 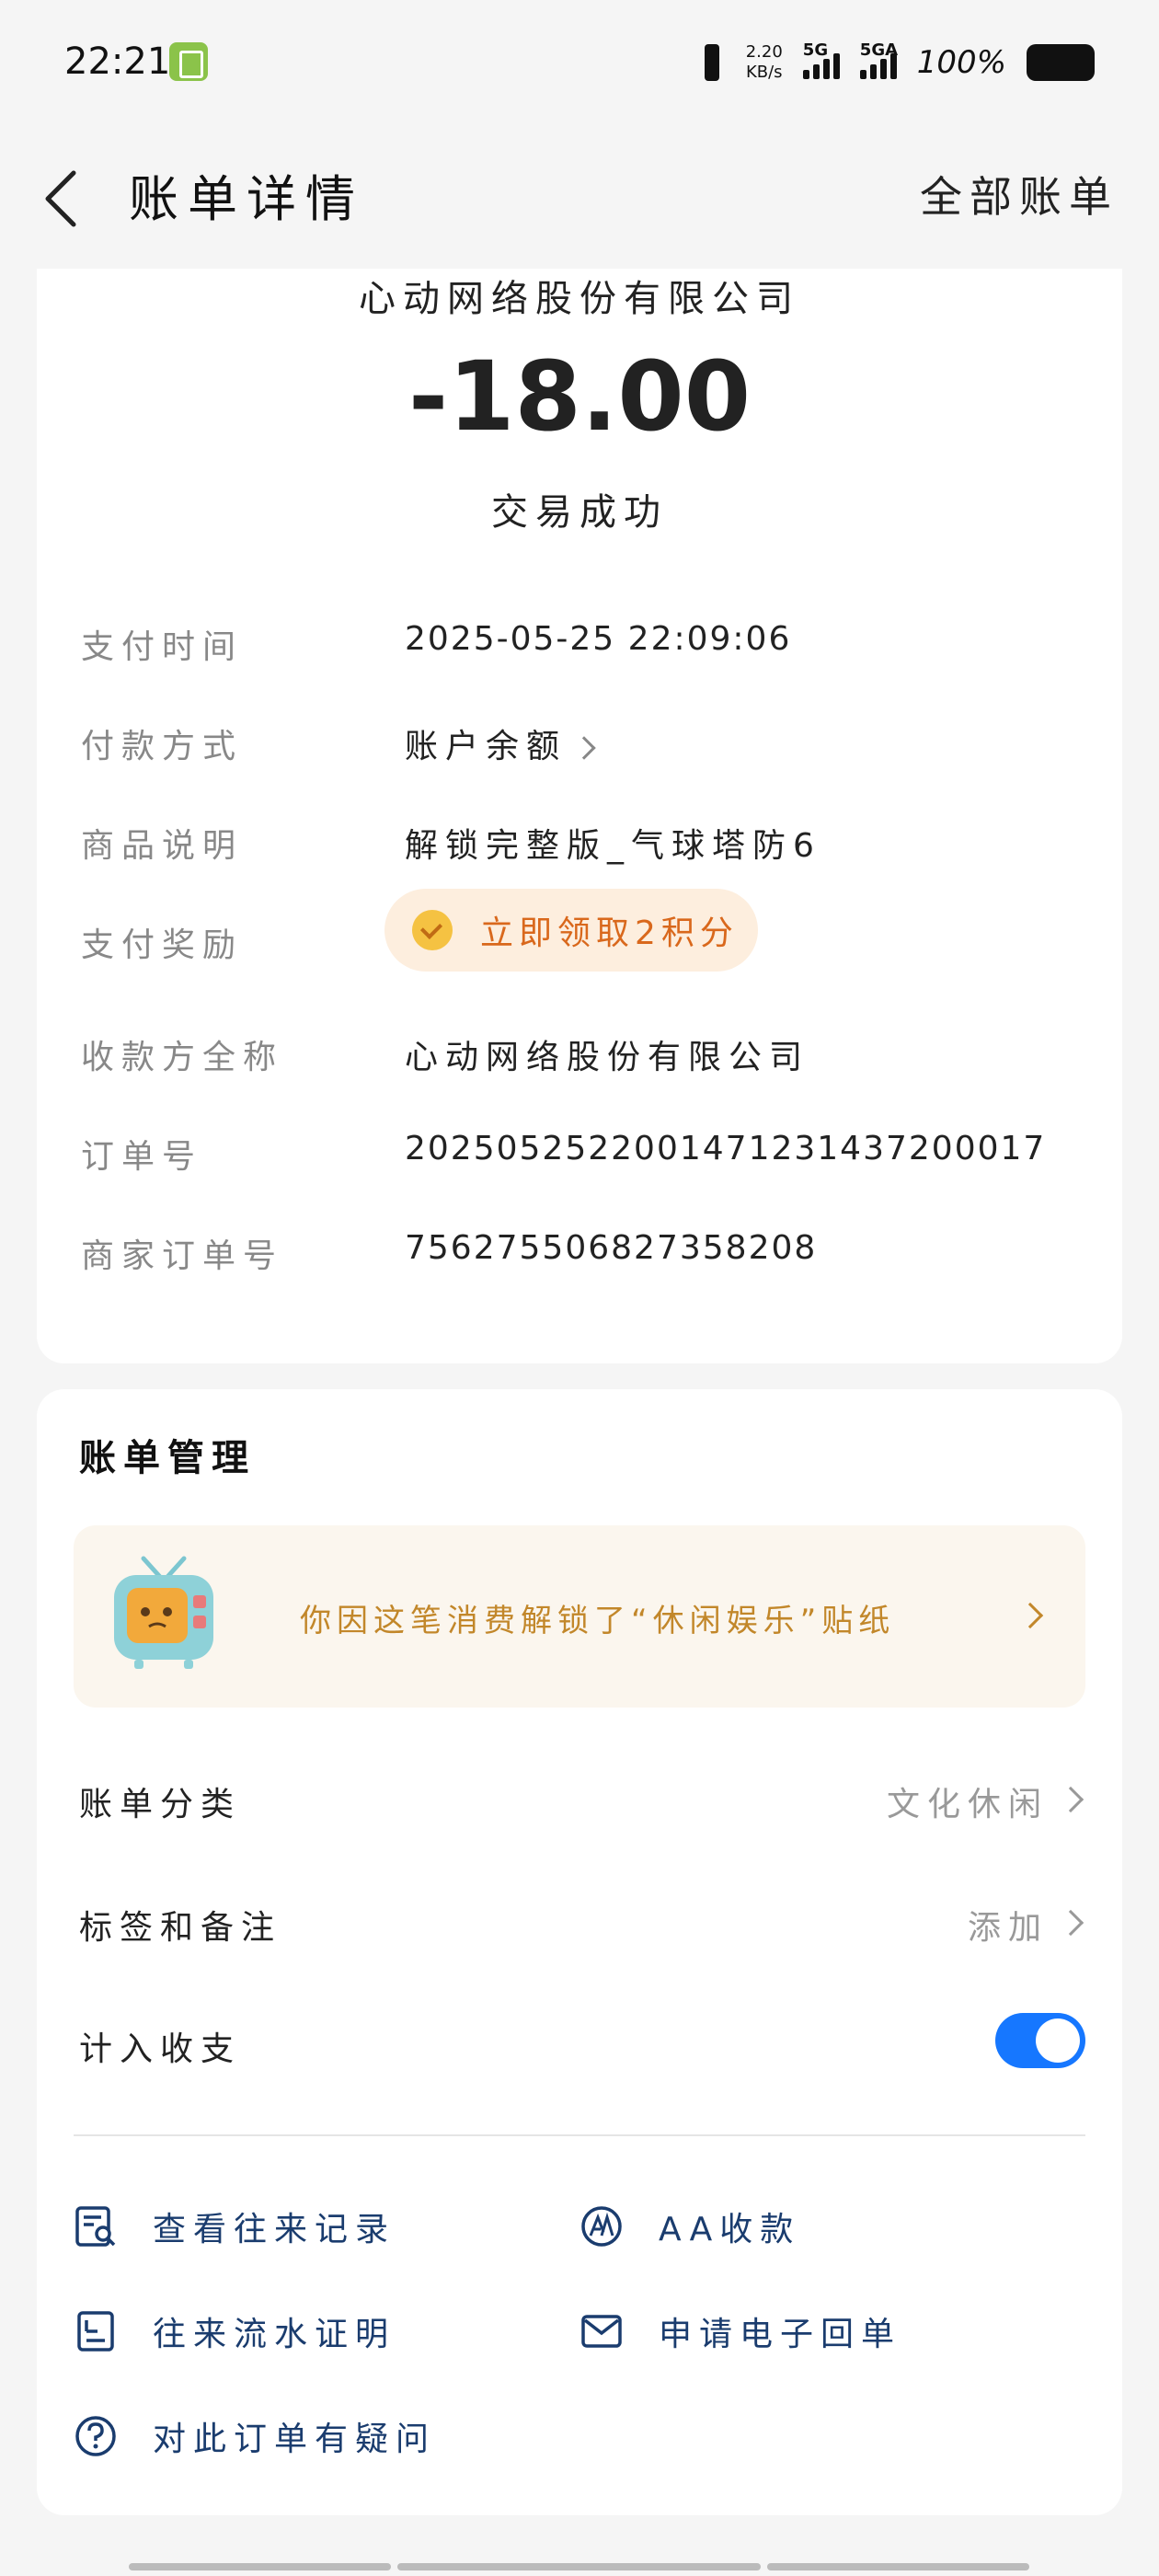 I want to click on sim1-label: 5G, so click(x=815, y=50).